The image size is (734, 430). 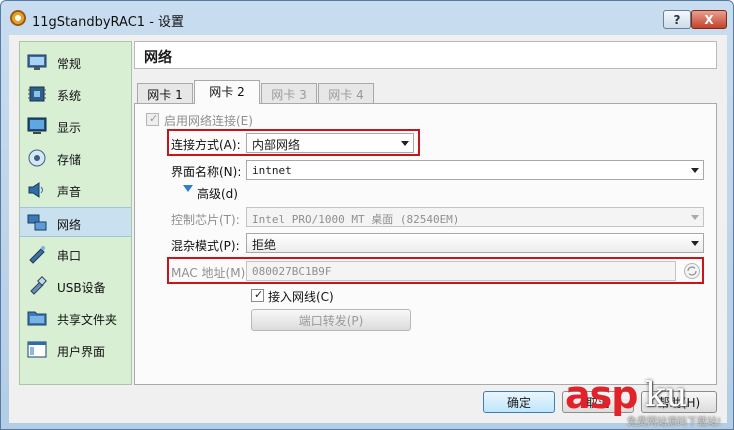 What do you see at coordinates (37, 62) in the screenshot?
I see `monitor-icon` at bounding box center [37, 62].